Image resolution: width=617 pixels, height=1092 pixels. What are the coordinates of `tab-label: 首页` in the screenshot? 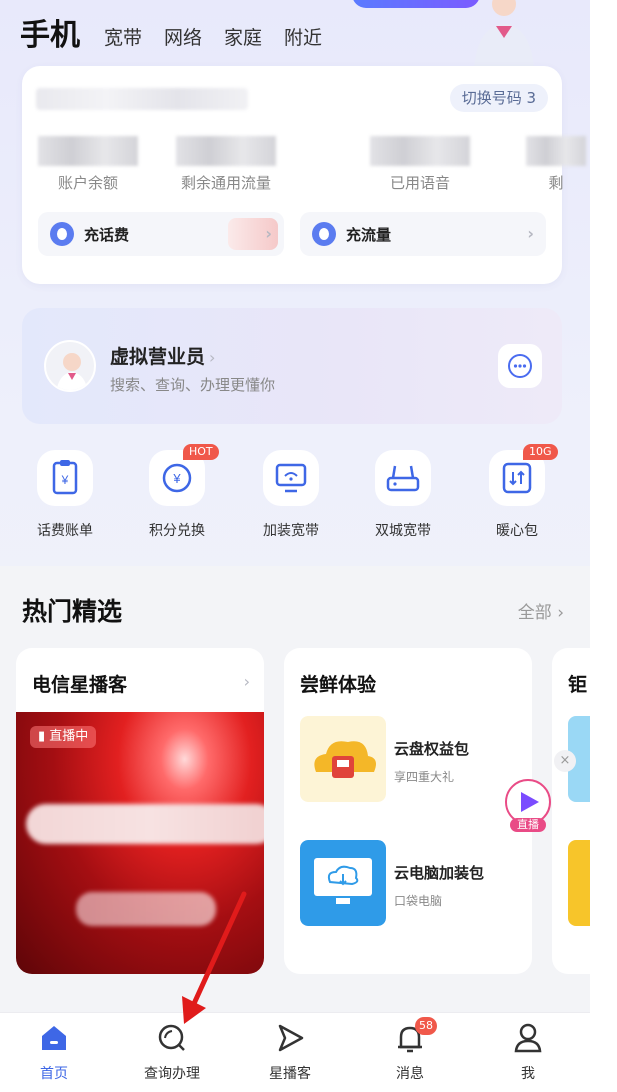 It's located at (54, 1074).